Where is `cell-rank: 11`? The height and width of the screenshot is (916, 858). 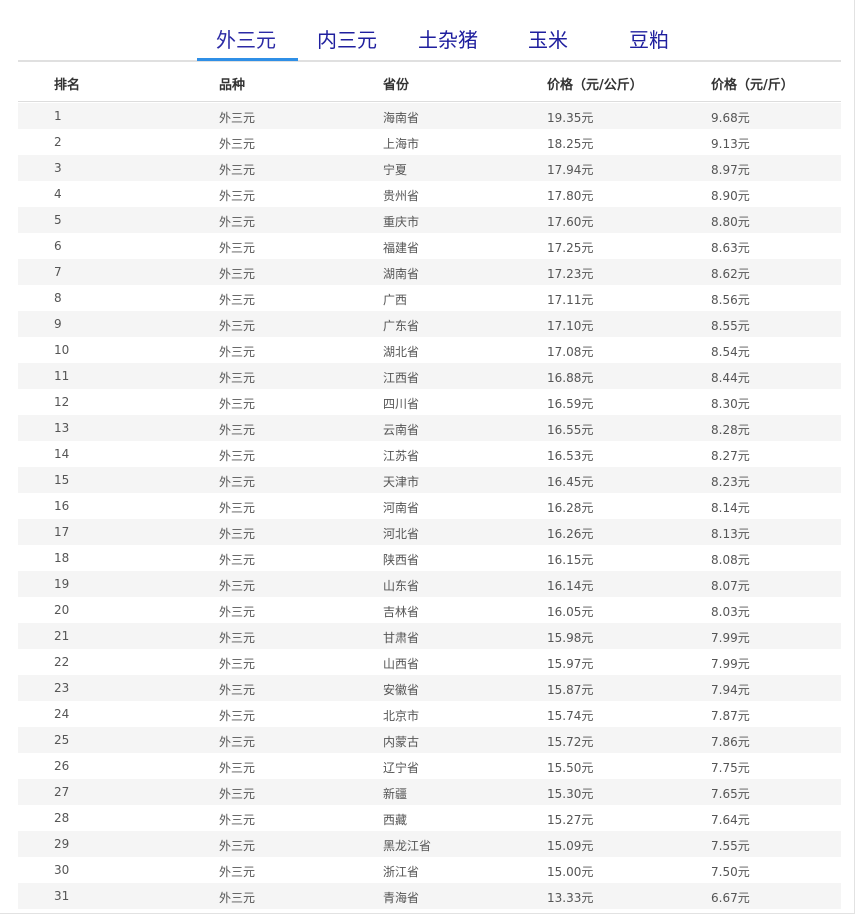 cell-rank: 11 is located at coordinates (62, 376).